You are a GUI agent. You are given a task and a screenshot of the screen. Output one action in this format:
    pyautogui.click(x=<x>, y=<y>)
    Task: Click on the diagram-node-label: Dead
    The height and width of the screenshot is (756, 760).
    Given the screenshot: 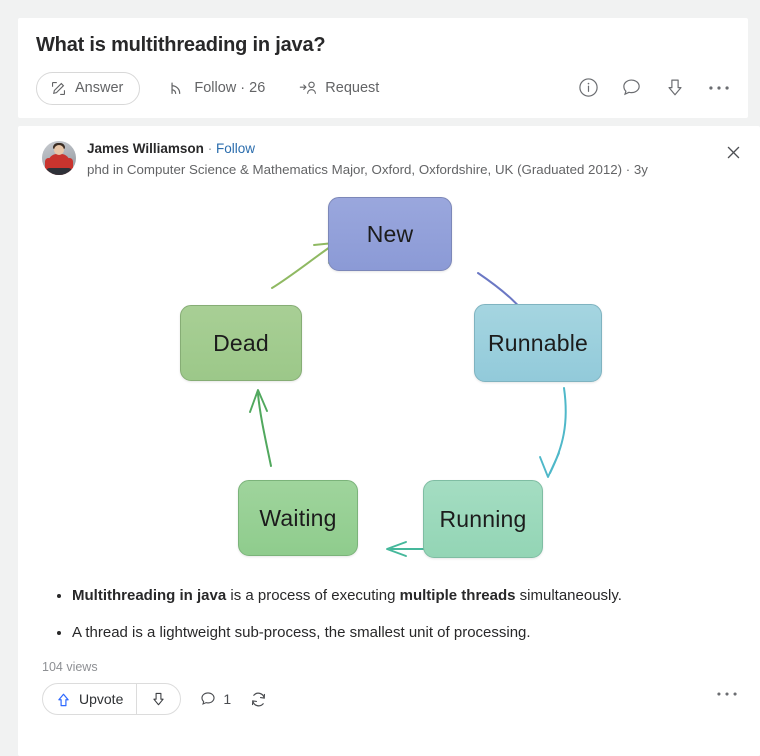 What is the action you would take?
    pyautogui.click(x=241, y=342)
    